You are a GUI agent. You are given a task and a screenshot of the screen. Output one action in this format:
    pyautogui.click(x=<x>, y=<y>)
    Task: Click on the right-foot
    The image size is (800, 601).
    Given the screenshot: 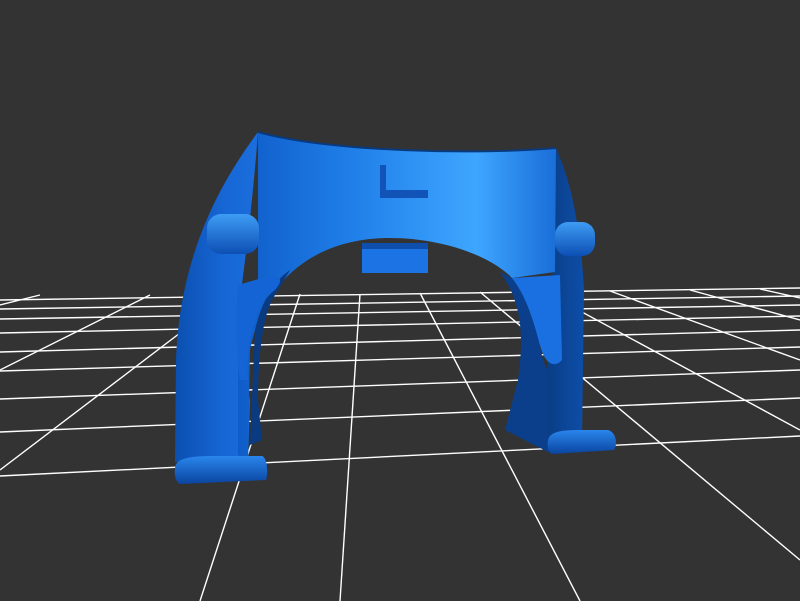 What is the action you would take?
    pyautogui.click(x=581, y=442)
    